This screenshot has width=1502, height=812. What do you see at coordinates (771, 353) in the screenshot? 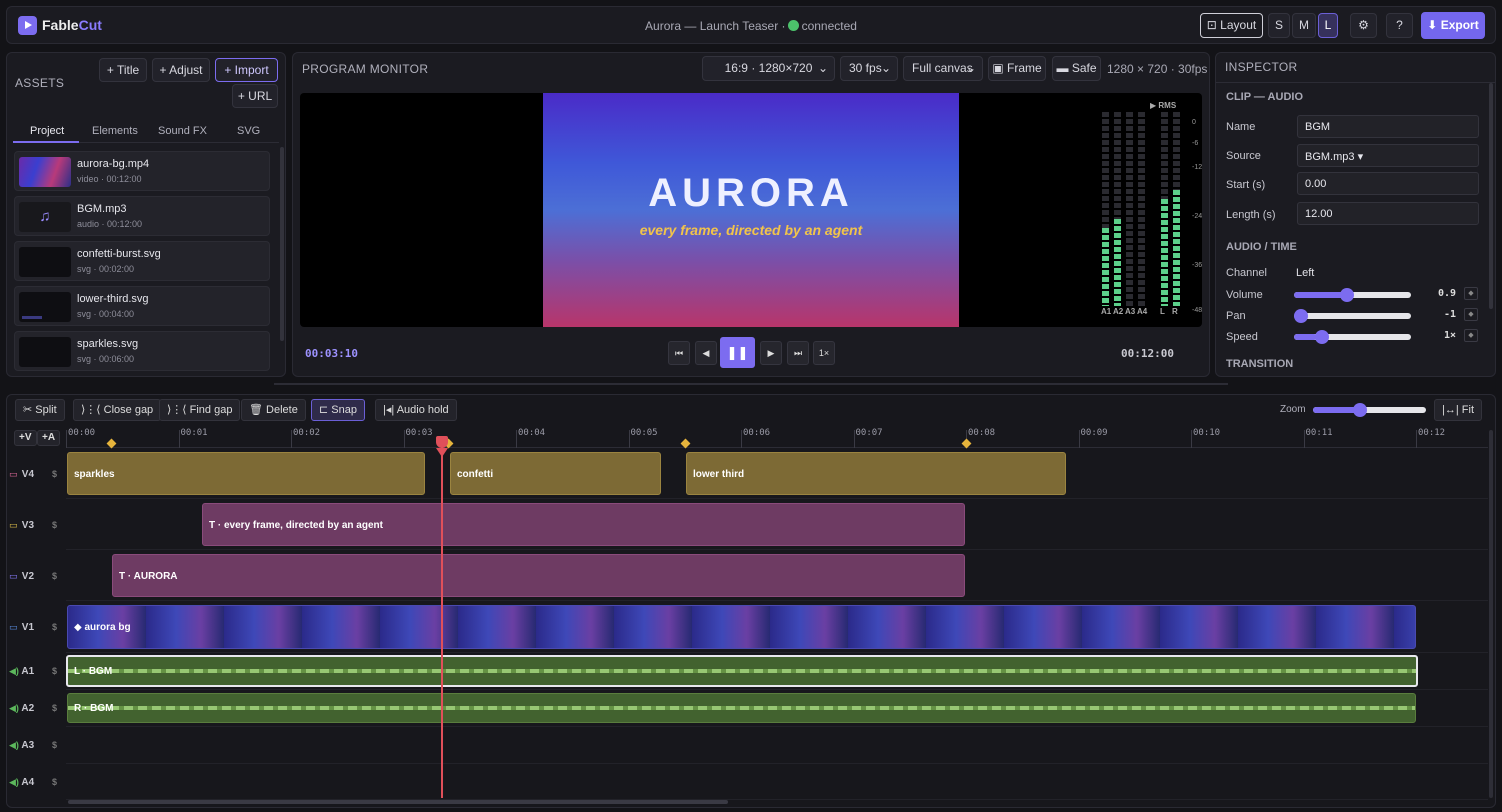
I see `step-forward-icon: ▶` at bounding box center [771, 353].